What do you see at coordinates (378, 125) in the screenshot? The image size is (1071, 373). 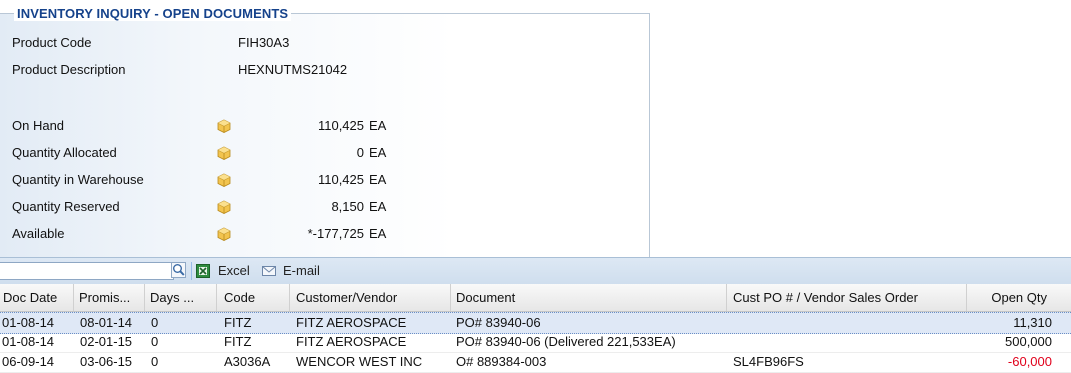 I see `on-hand-unit: EA` at bounding box center [378, 125].